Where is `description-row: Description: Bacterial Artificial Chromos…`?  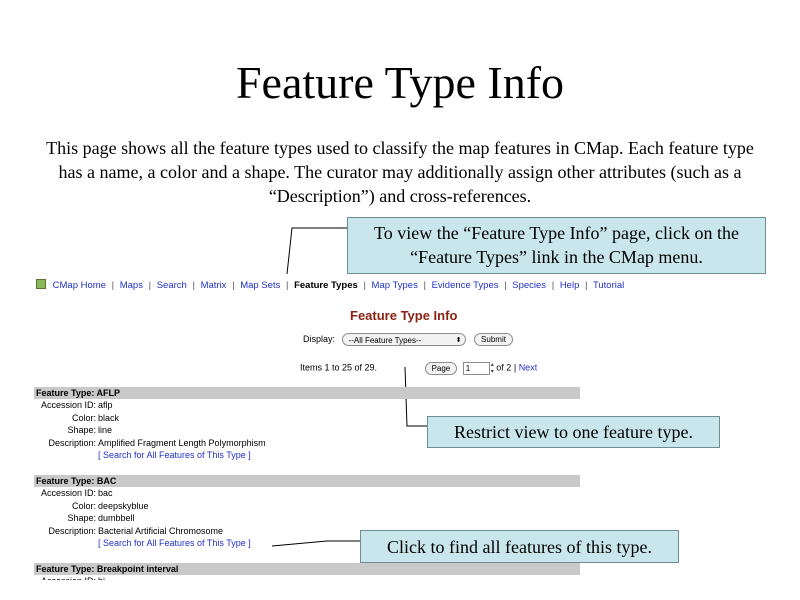
description-row: Description: Bacterial Artificial Chromos… is located at coordinates (307, 531).